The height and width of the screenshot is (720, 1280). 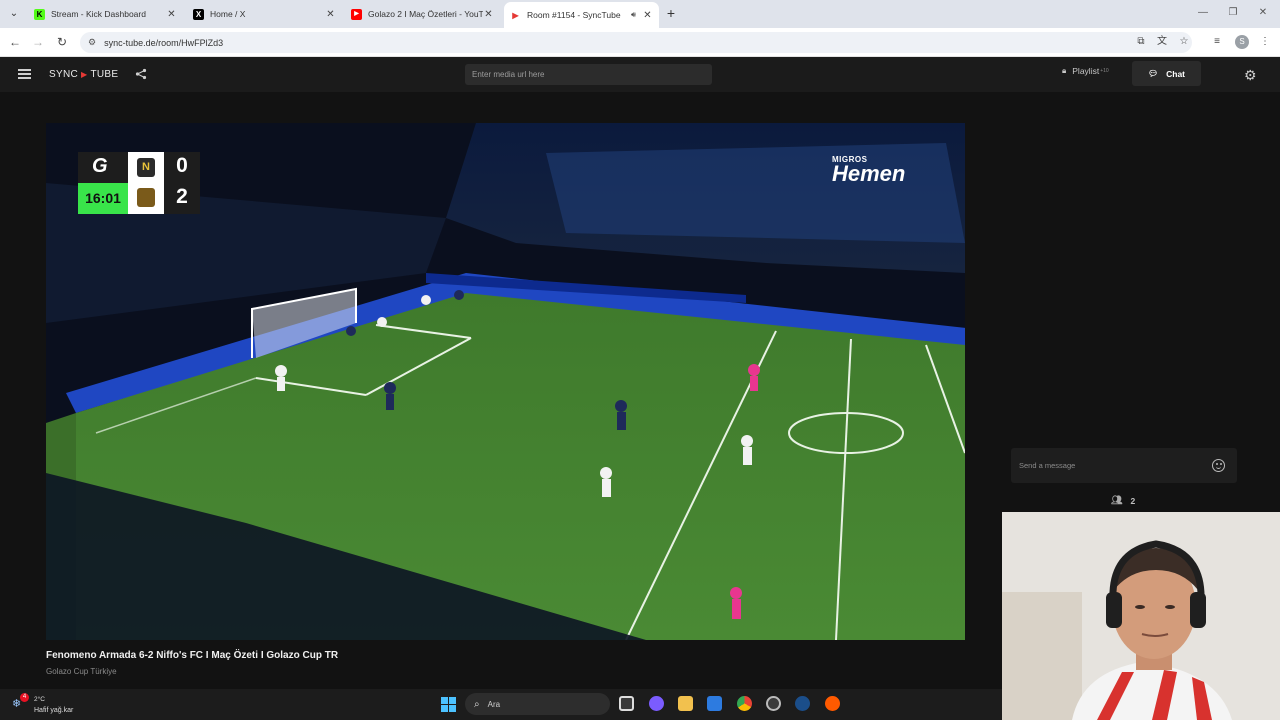 I want to click on broadcast-watermark: MIGROS Hemen, so click(x=869, y=170).